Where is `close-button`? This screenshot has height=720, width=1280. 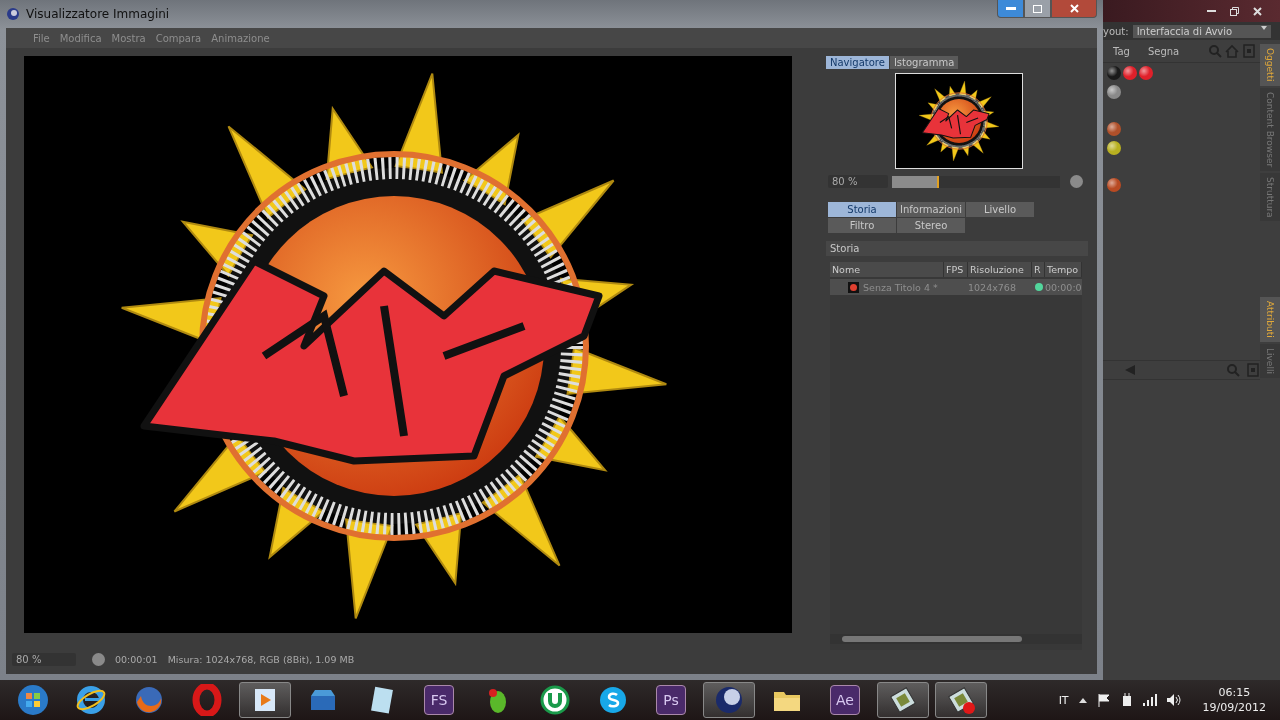
close-button is located at coordinates (1074, 9).